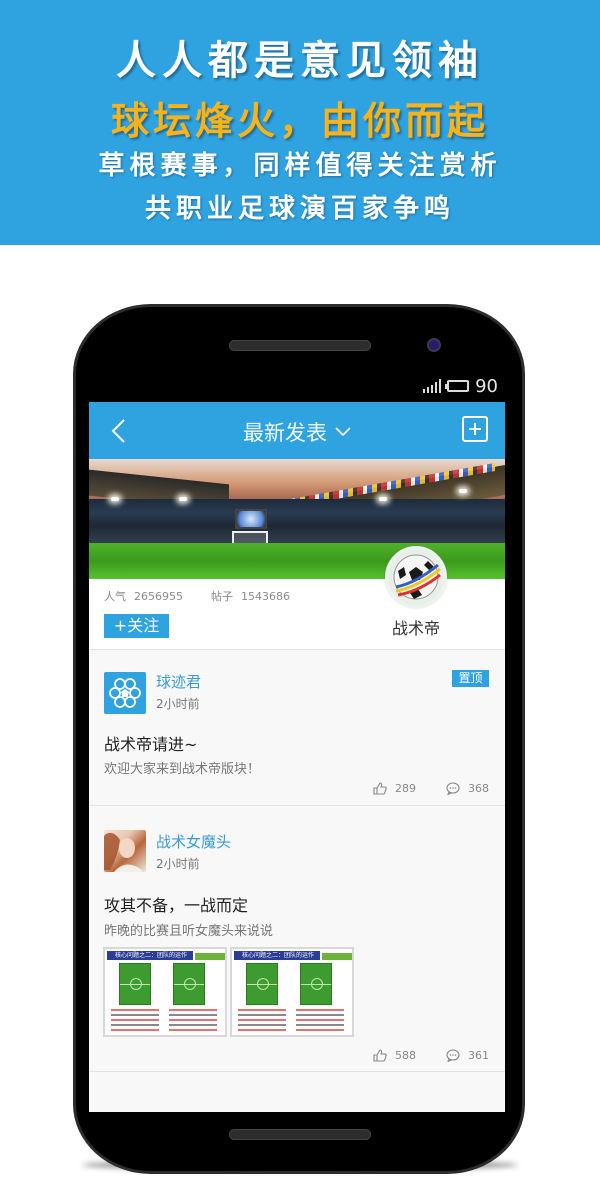 The height and width of the screenshot is (1200, 600). I want to click on comment-button: 368, so click(467, 788).